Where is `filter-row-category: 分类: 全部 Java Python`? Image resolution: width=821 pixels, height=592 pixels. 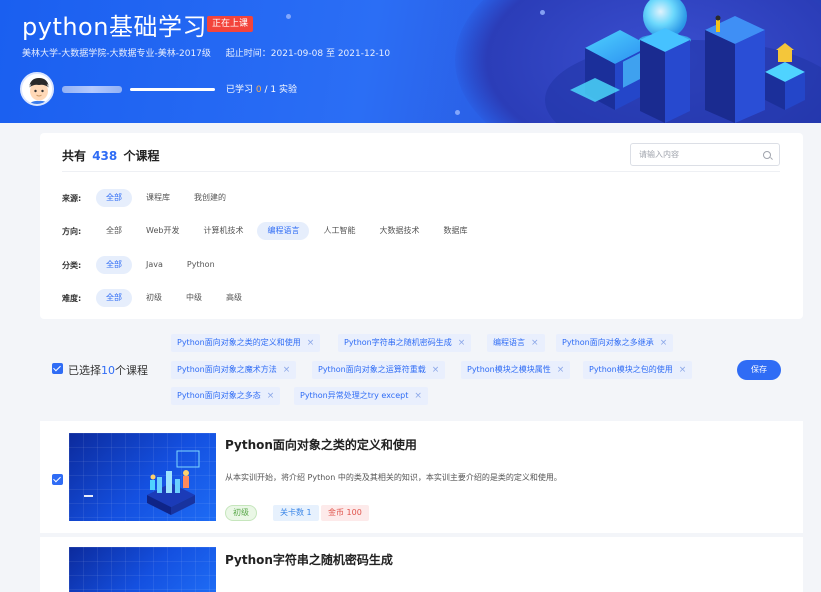 filter-row-category: 分类: 全部 Java Python is located at coordinates (145, 265).